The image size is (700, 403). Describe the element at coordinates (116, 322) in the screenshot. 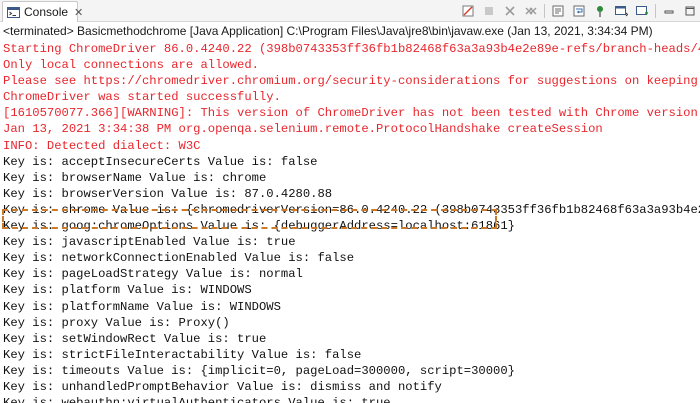

I see `console-line: Key is: proxy Value is: Proxy()` at that location.